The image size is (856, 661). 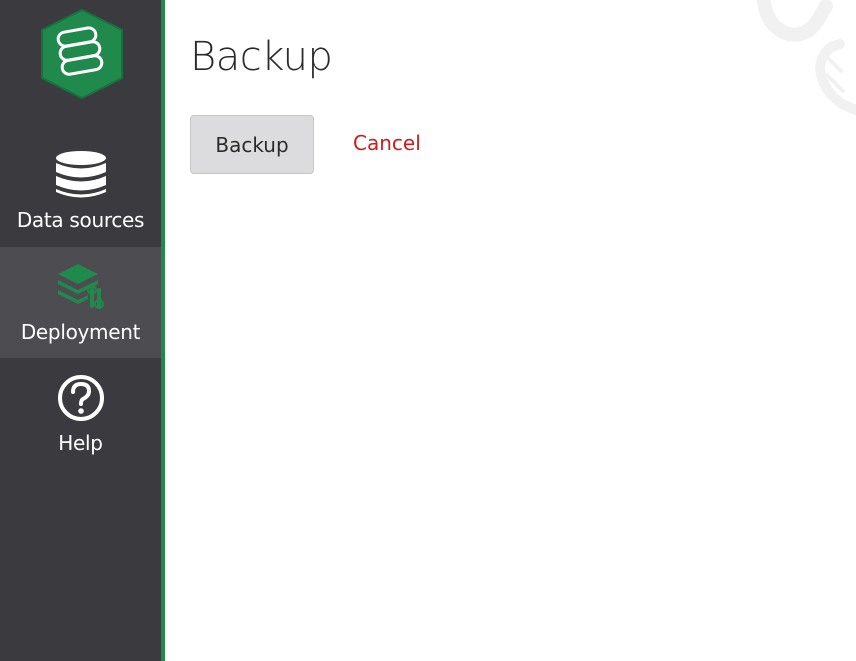 What do you see at coordinates (80, 443) in the screenshot?
I see `sidebar-item-label: Help` at bounding box center [80, 443].